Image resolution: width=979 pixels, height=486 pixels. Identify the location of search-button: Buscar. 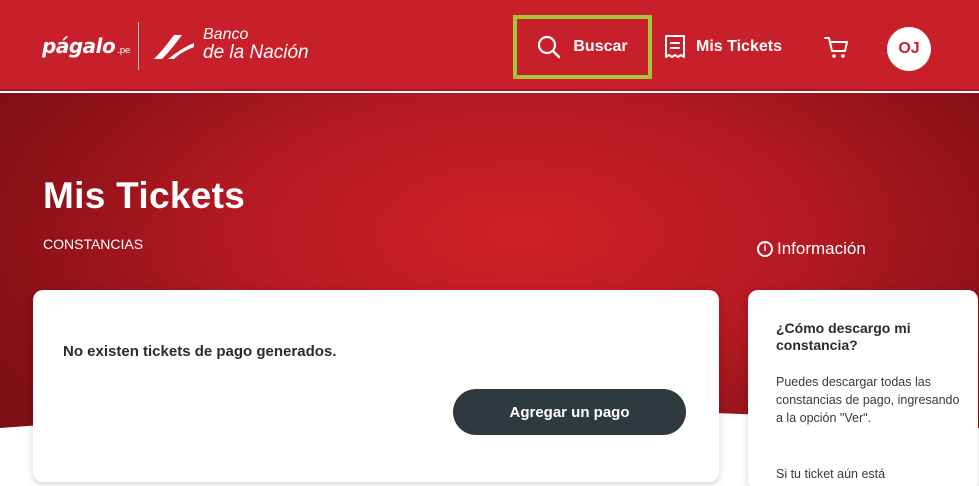
(582, 47).